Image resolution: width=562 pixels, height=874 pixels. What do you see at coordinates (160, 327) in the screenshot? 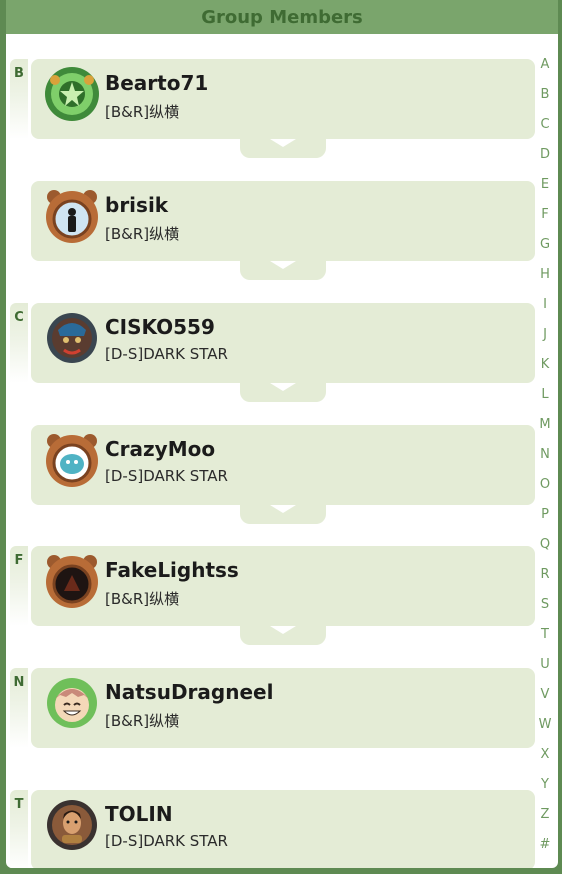
I see `member-name: CISKO559` at bounding box center [160, 327].